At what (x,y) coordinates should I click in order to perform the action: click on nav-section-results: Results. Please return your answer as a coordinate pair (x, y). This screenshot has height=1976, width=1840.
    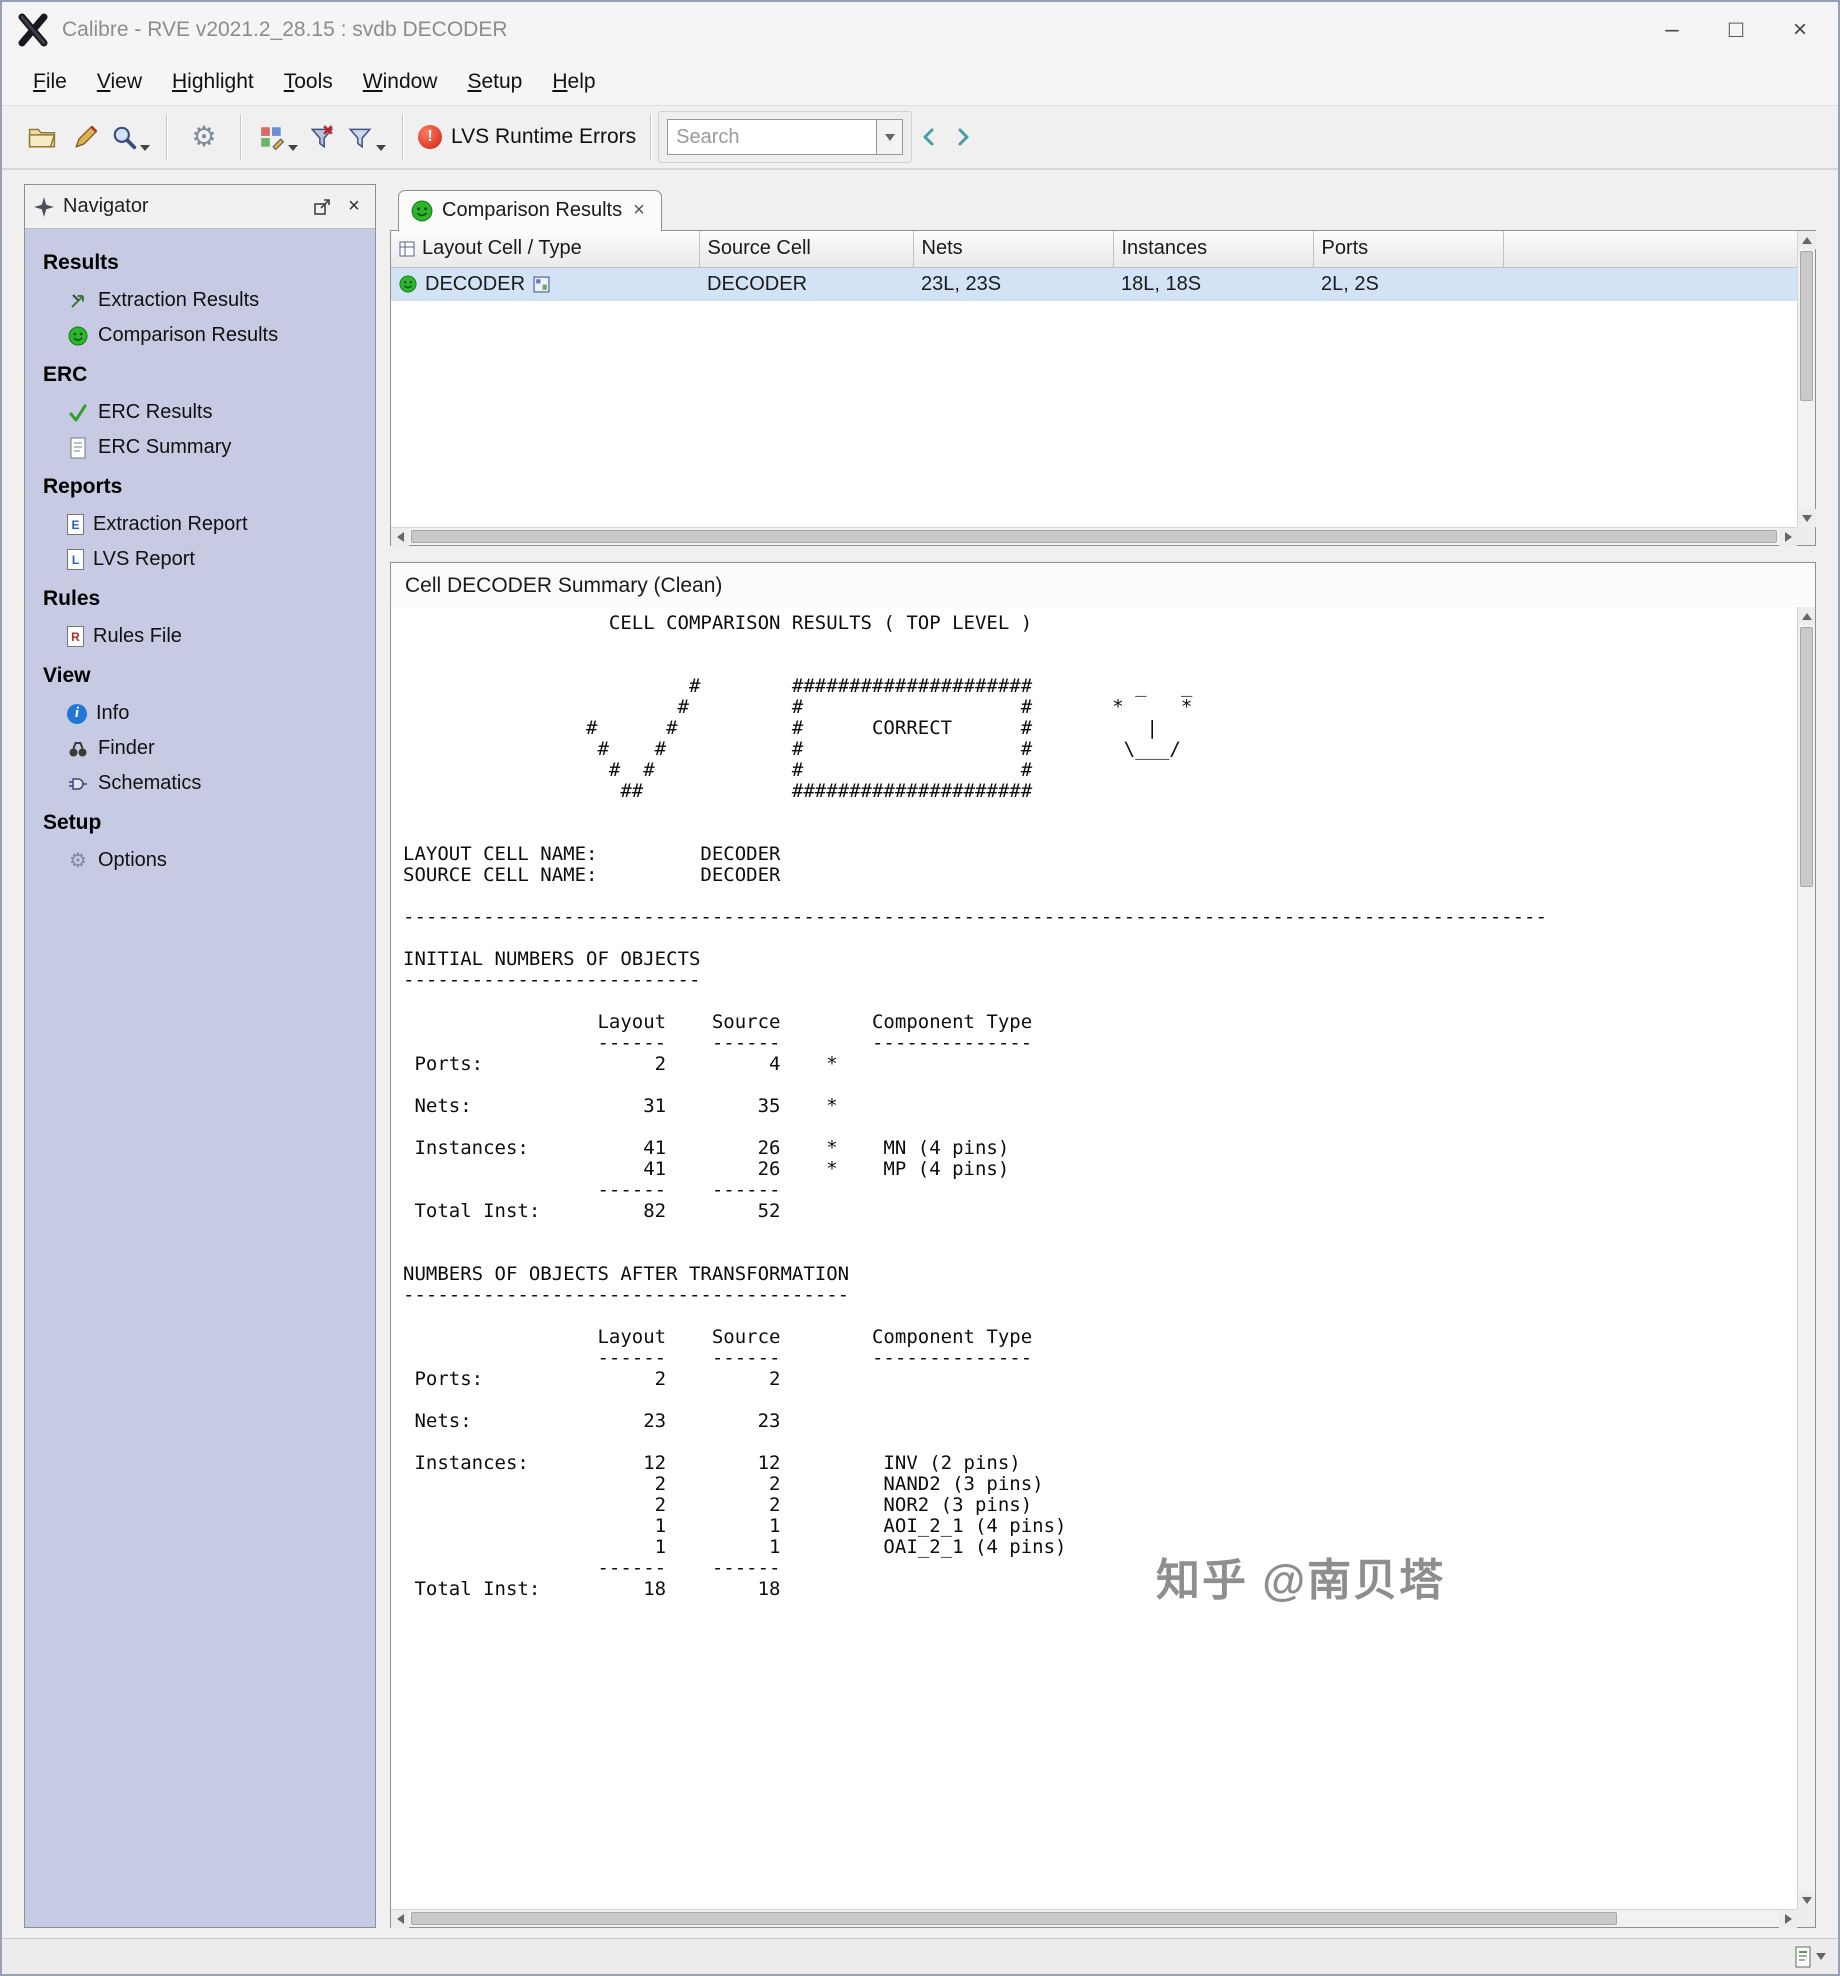
    Looking at the image, I should click on (81, 262).